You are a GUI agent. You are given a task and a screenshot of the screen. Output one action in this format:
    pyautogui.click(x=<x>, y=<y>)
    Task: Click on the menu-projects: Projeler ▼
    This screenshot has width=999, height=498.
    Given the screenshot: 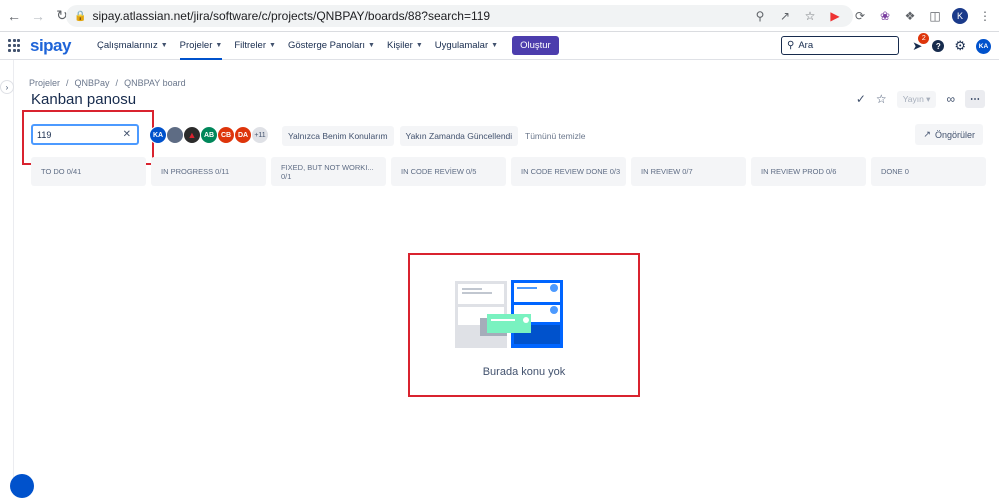 What is the action you would take?
    pyautogui.click(x=201, y=46)
    